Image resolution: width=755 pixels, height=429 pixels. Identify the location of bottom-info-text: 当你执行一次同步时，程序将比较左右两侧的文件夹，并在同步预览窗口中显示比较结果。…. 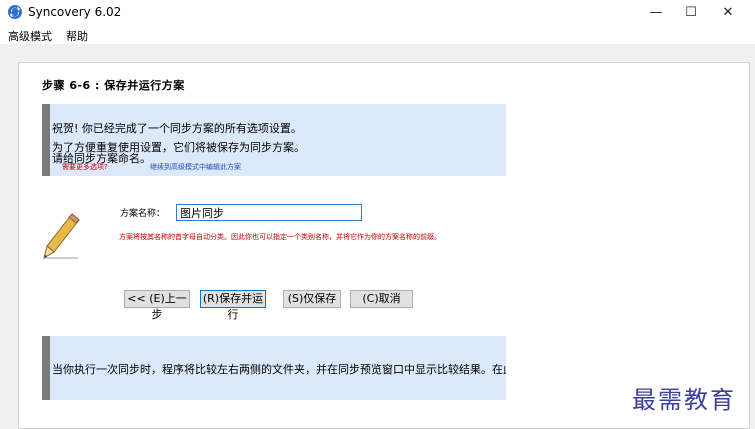
(279, 369).